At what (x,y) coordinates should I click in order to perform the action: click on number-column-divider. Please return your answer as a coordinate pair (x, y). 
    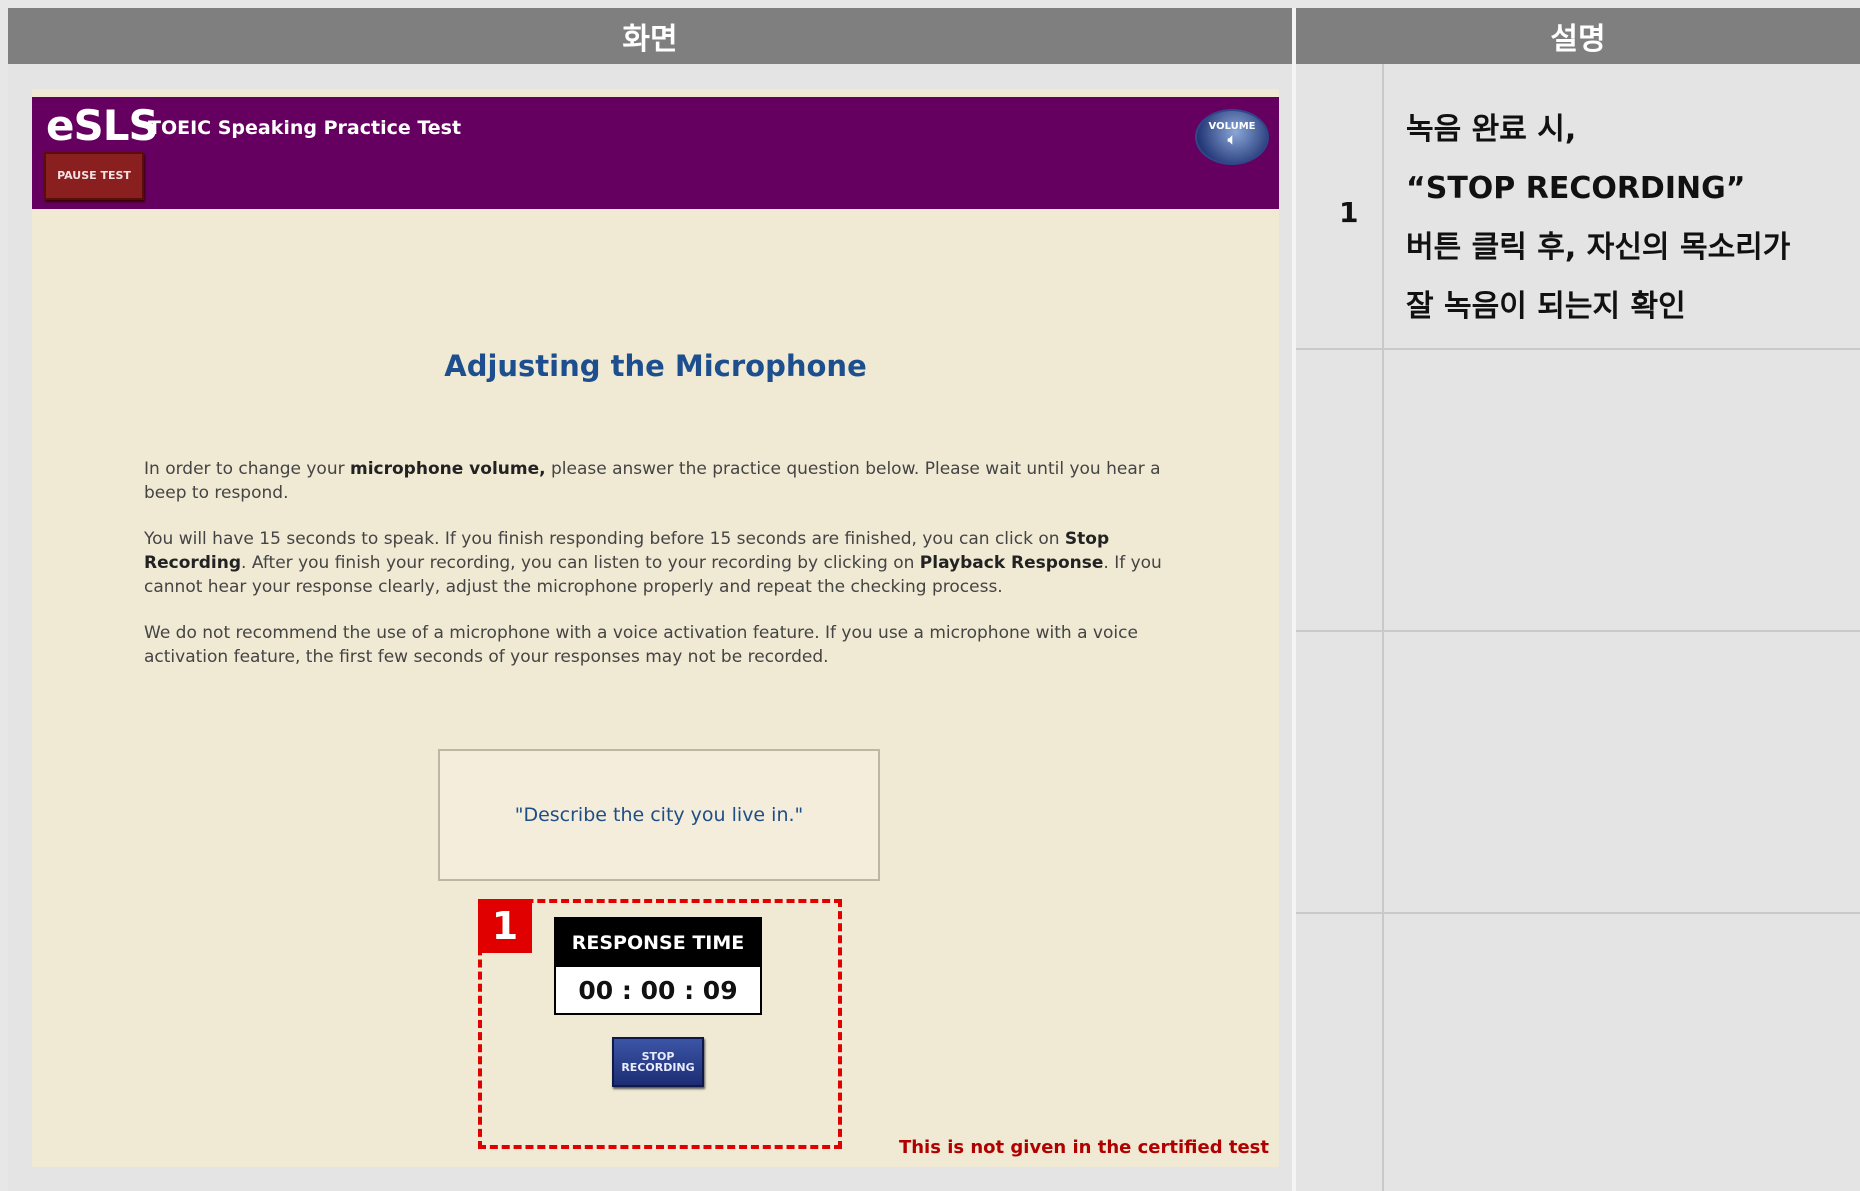
    Looking at the image, I should click on (1383, 627).